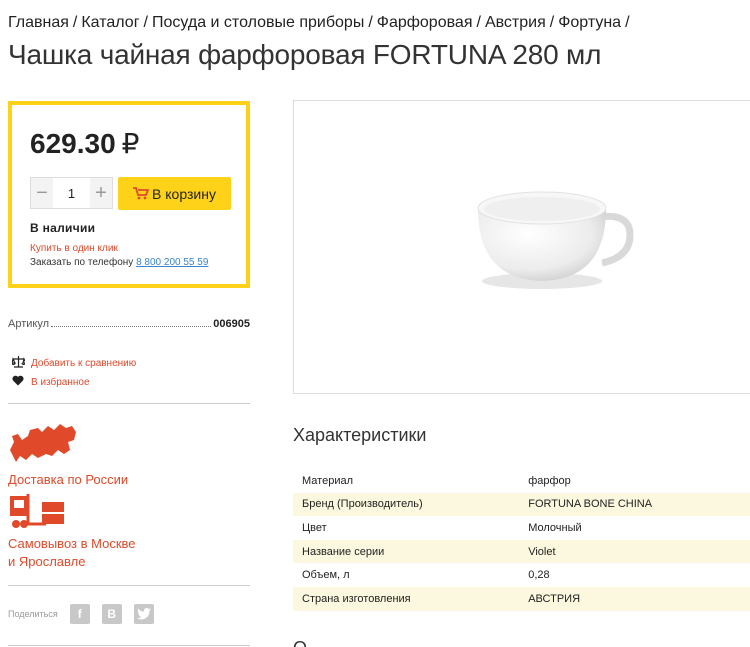 This screenshot has width=750, height=647. I want to click on share-label: Поделиться, so click(33, 614).